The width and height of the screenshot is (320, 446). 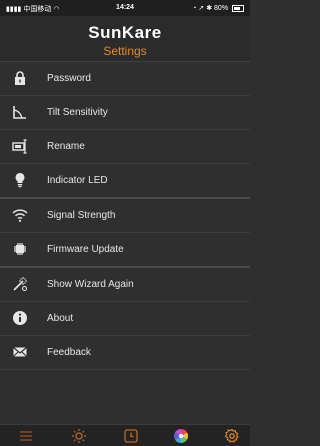 I want to click on page-title: Settings, so click(x=125, y=51).